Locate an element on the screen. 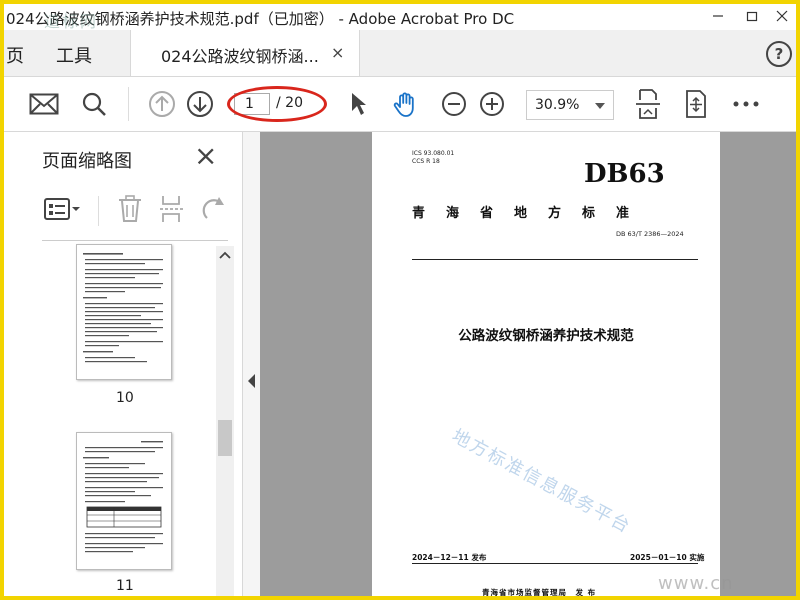  chevron-up-icon is located at coordinates (225, 255).